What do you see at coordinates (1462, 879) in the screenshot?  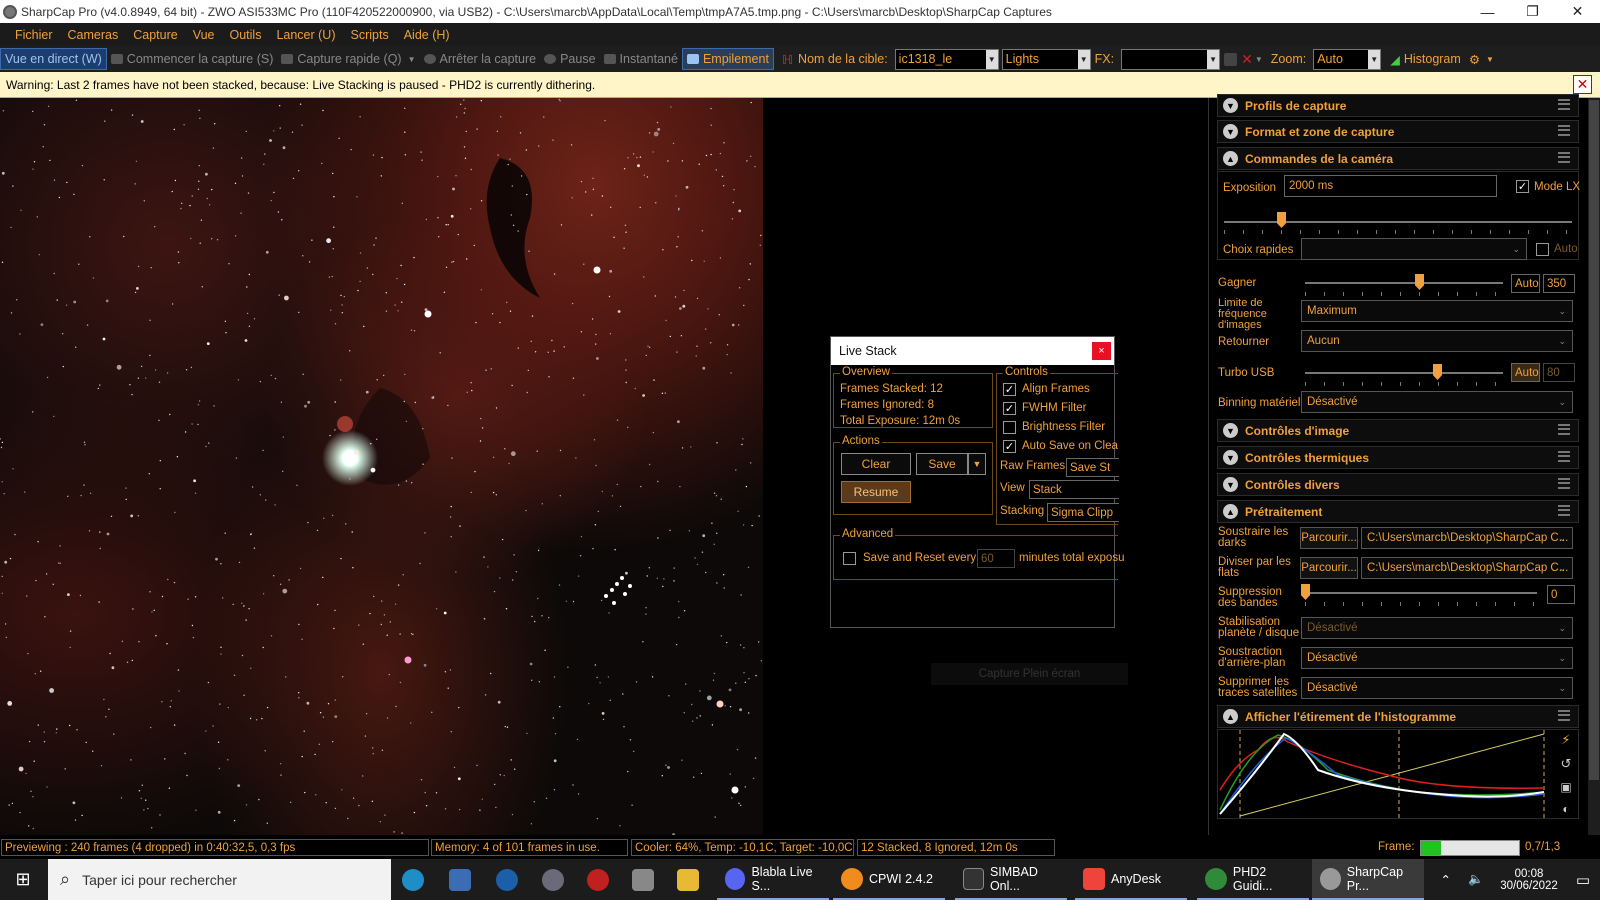 I see `system-tray: ⌃ 🔈` at bounding box center [1462, 879].